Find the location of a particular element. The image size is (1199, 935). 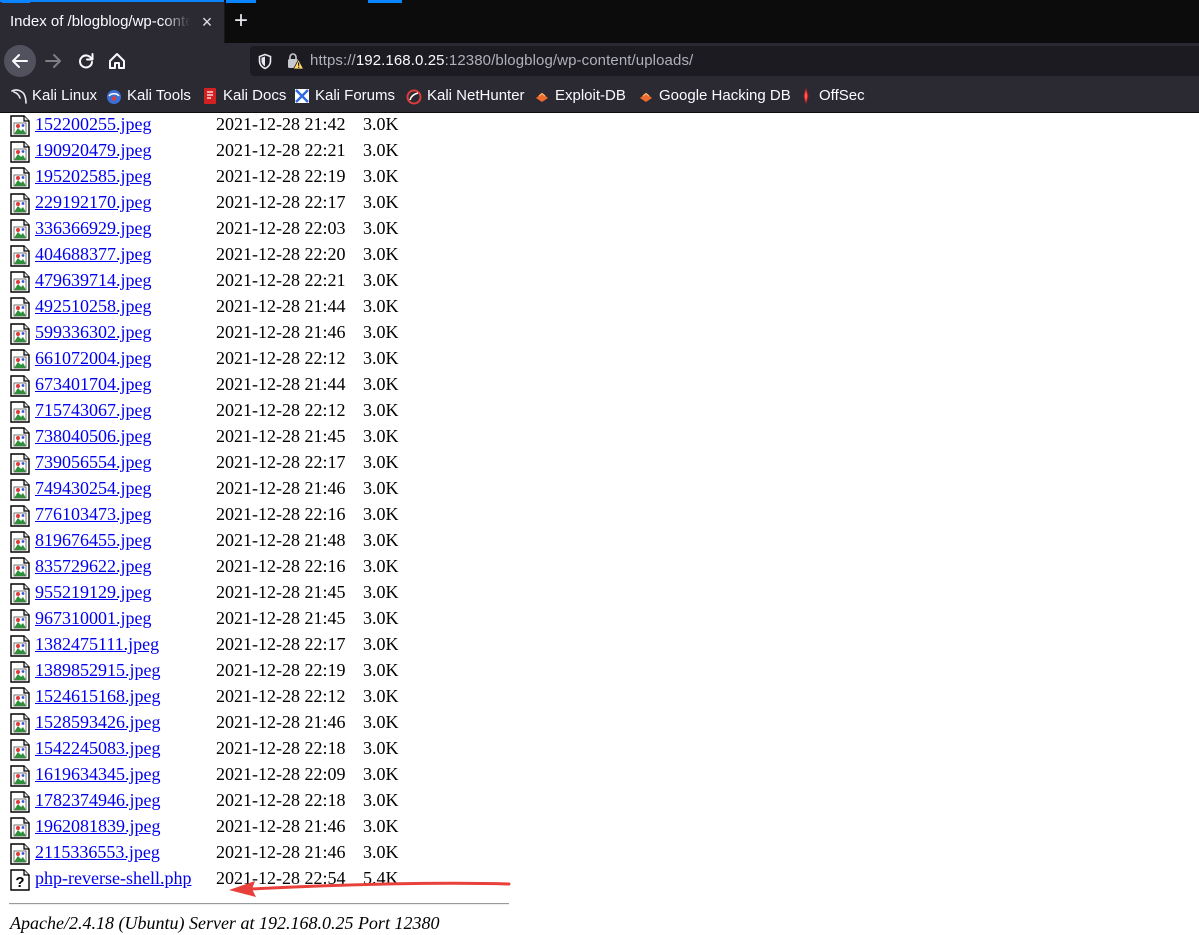

file-link: 1528593426.jpeg is located at coordinates (98, 722).